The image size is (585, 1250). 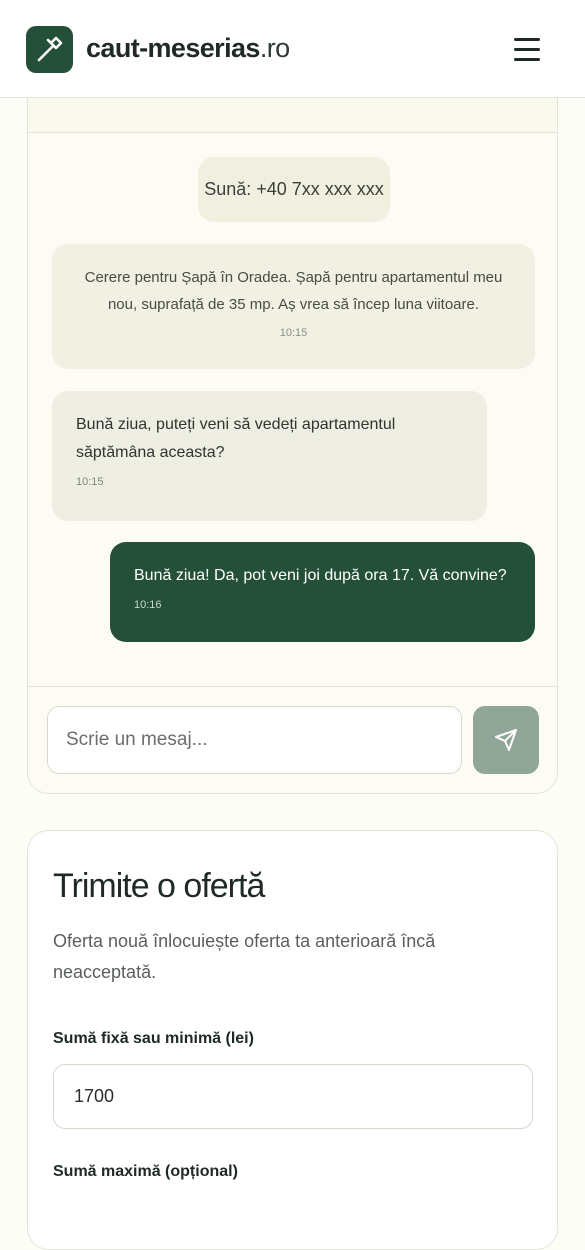 What do you see at coordinates (148, 605) in the screenshot?
I see `outgoing-message-time: 10:16` at bounding box center [148, 605].